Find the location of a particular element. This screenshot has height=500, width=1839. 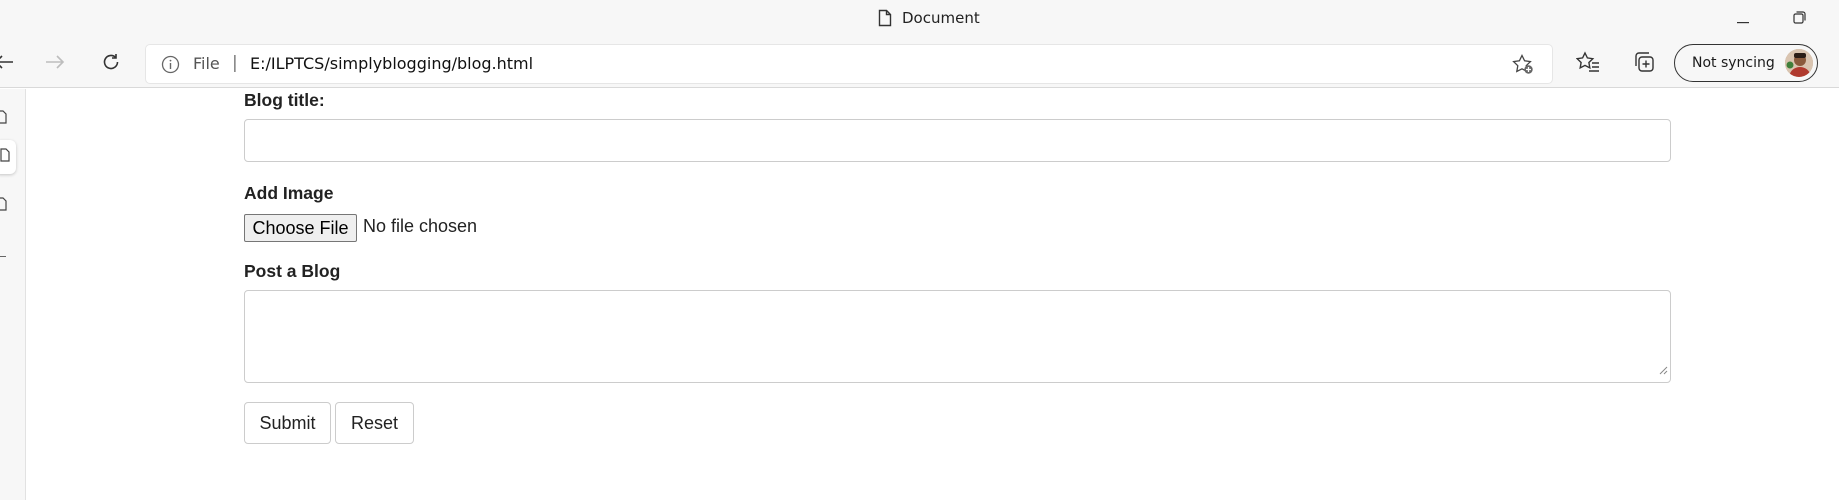

refresh-button is located at coordinates (111, 64).